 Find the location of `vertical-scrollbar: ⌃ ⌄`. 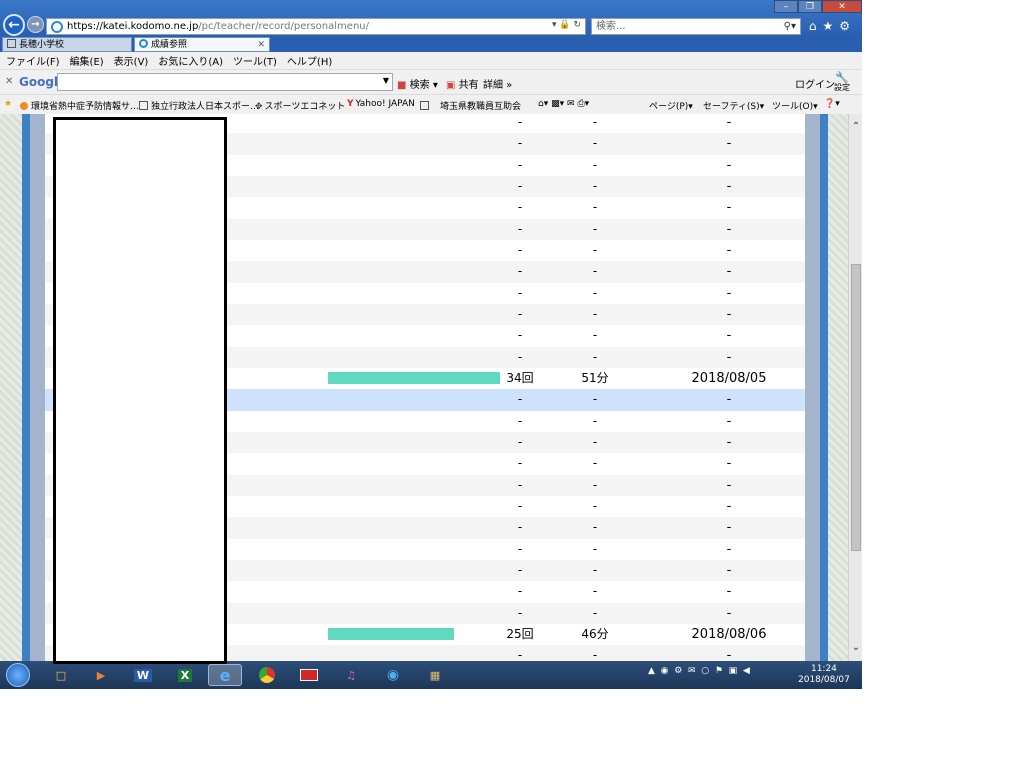

vertical-scrollbar: ⌃ ⌄ is located at coordinates (855, 387).